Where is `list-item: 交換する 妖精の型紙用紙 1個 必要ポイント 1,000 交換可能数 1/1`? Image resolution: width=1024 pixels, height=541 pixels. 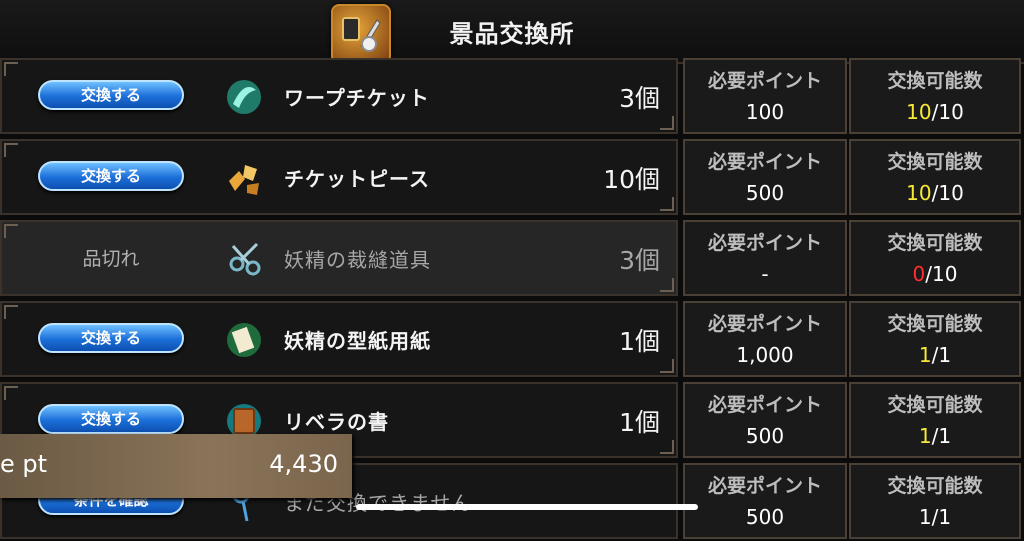
list-item: 交換する 妖精の型紙用紙 1個 必要ポイント 1,000 交換可能数 1/1 is located at coordinates (512, 340).